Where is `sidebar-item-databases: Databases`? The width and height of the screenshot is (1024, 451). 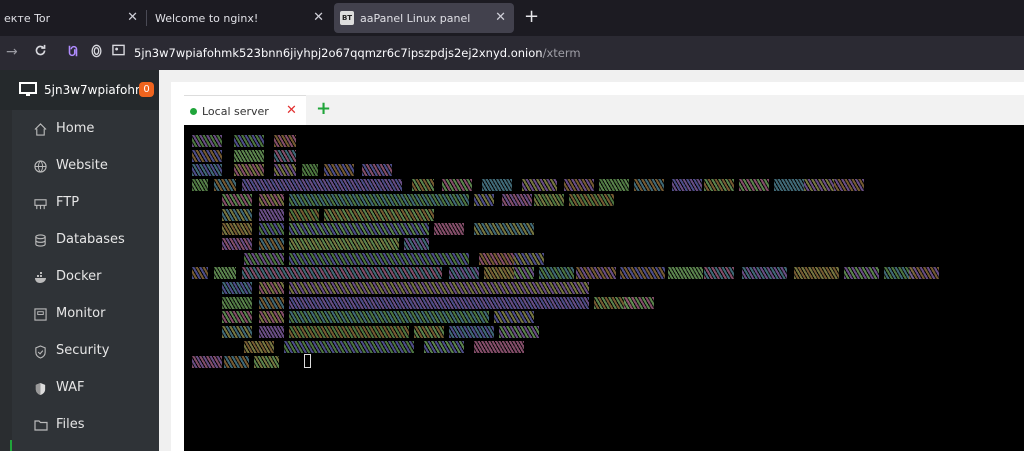
sidebar-item-databases: Databases is located at coordinates (79, 240).